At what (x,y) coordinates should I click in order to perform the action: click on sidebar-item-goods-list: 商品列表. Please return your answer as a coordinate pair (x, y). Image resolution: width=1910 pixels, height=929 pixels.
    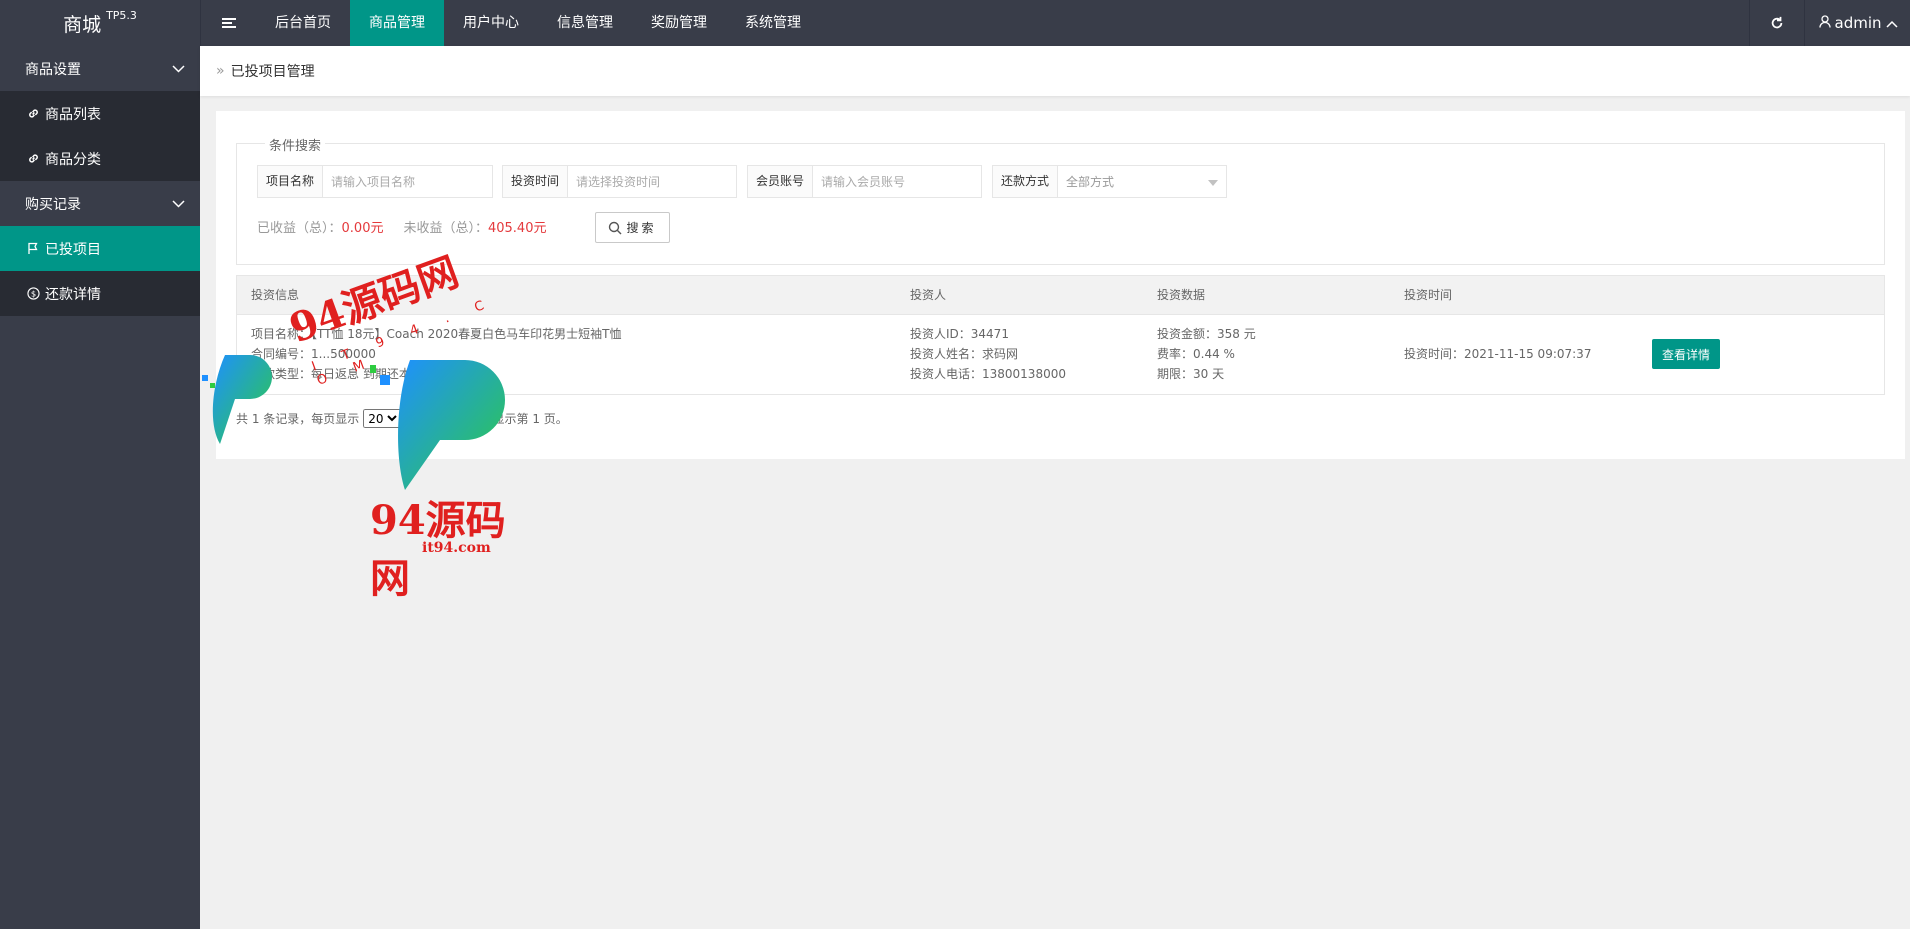
    Looking at the image, I should click on (100, 113).